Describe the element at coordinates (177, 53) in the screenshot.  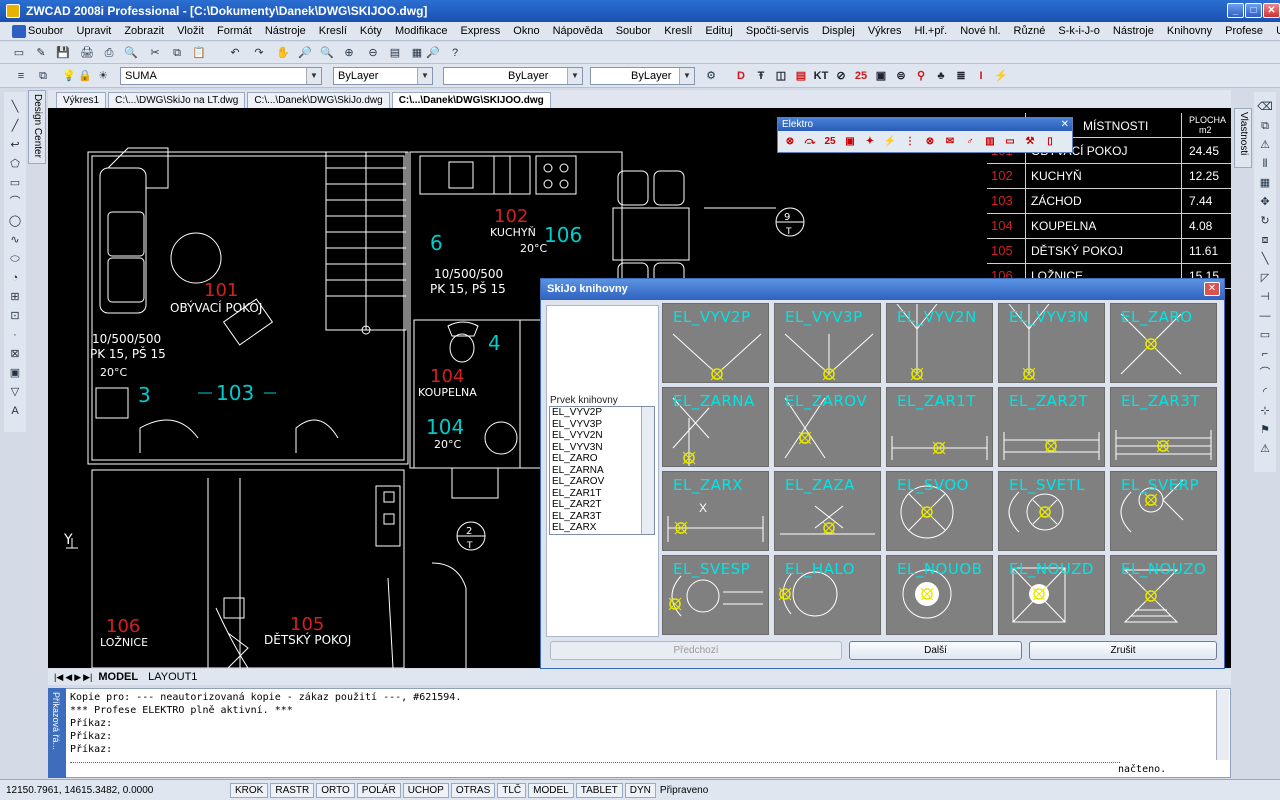
I see `copy-icon: ⧉` at that location.